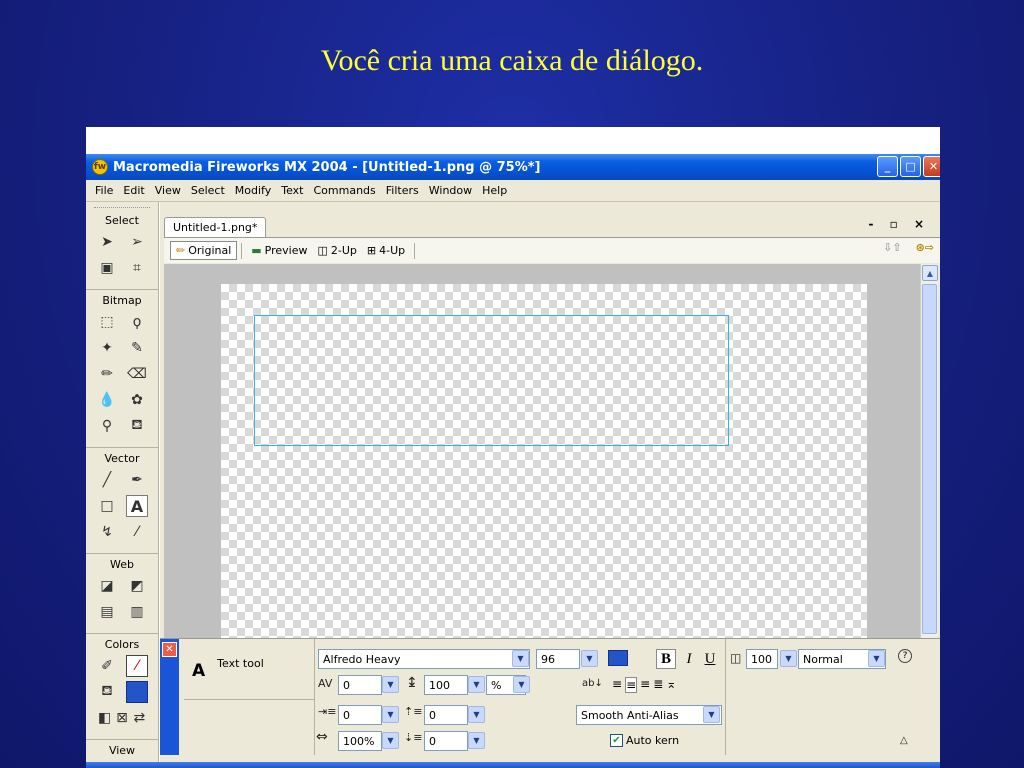 The image size is (1024, 768). What do you see at coordinates (137, 666) in the screenshot?
I see `stroke-swatch-icon: ⁄` at bounding box center [137, 666].